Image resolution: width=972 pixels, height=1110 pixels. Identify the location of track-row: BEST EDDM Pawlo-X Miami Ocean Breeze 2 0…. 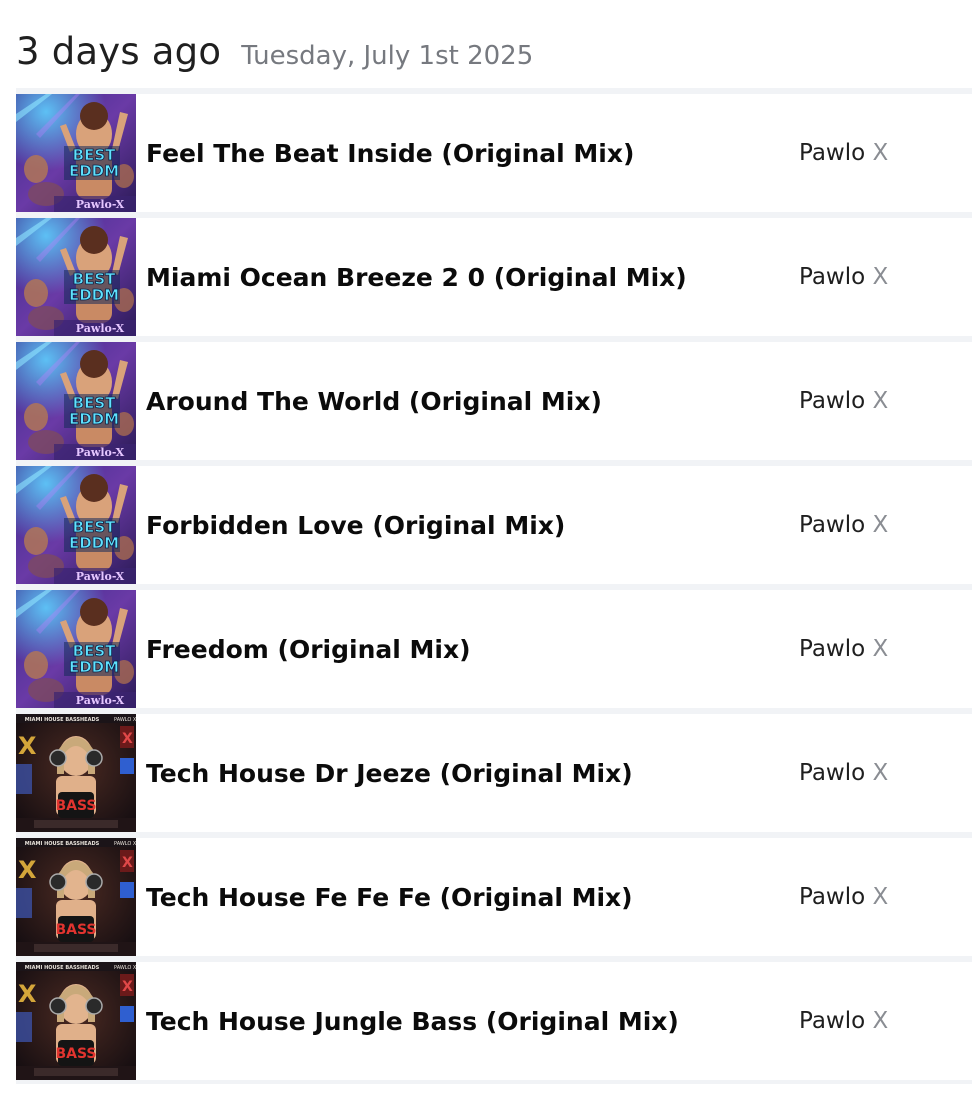
(494, 274).